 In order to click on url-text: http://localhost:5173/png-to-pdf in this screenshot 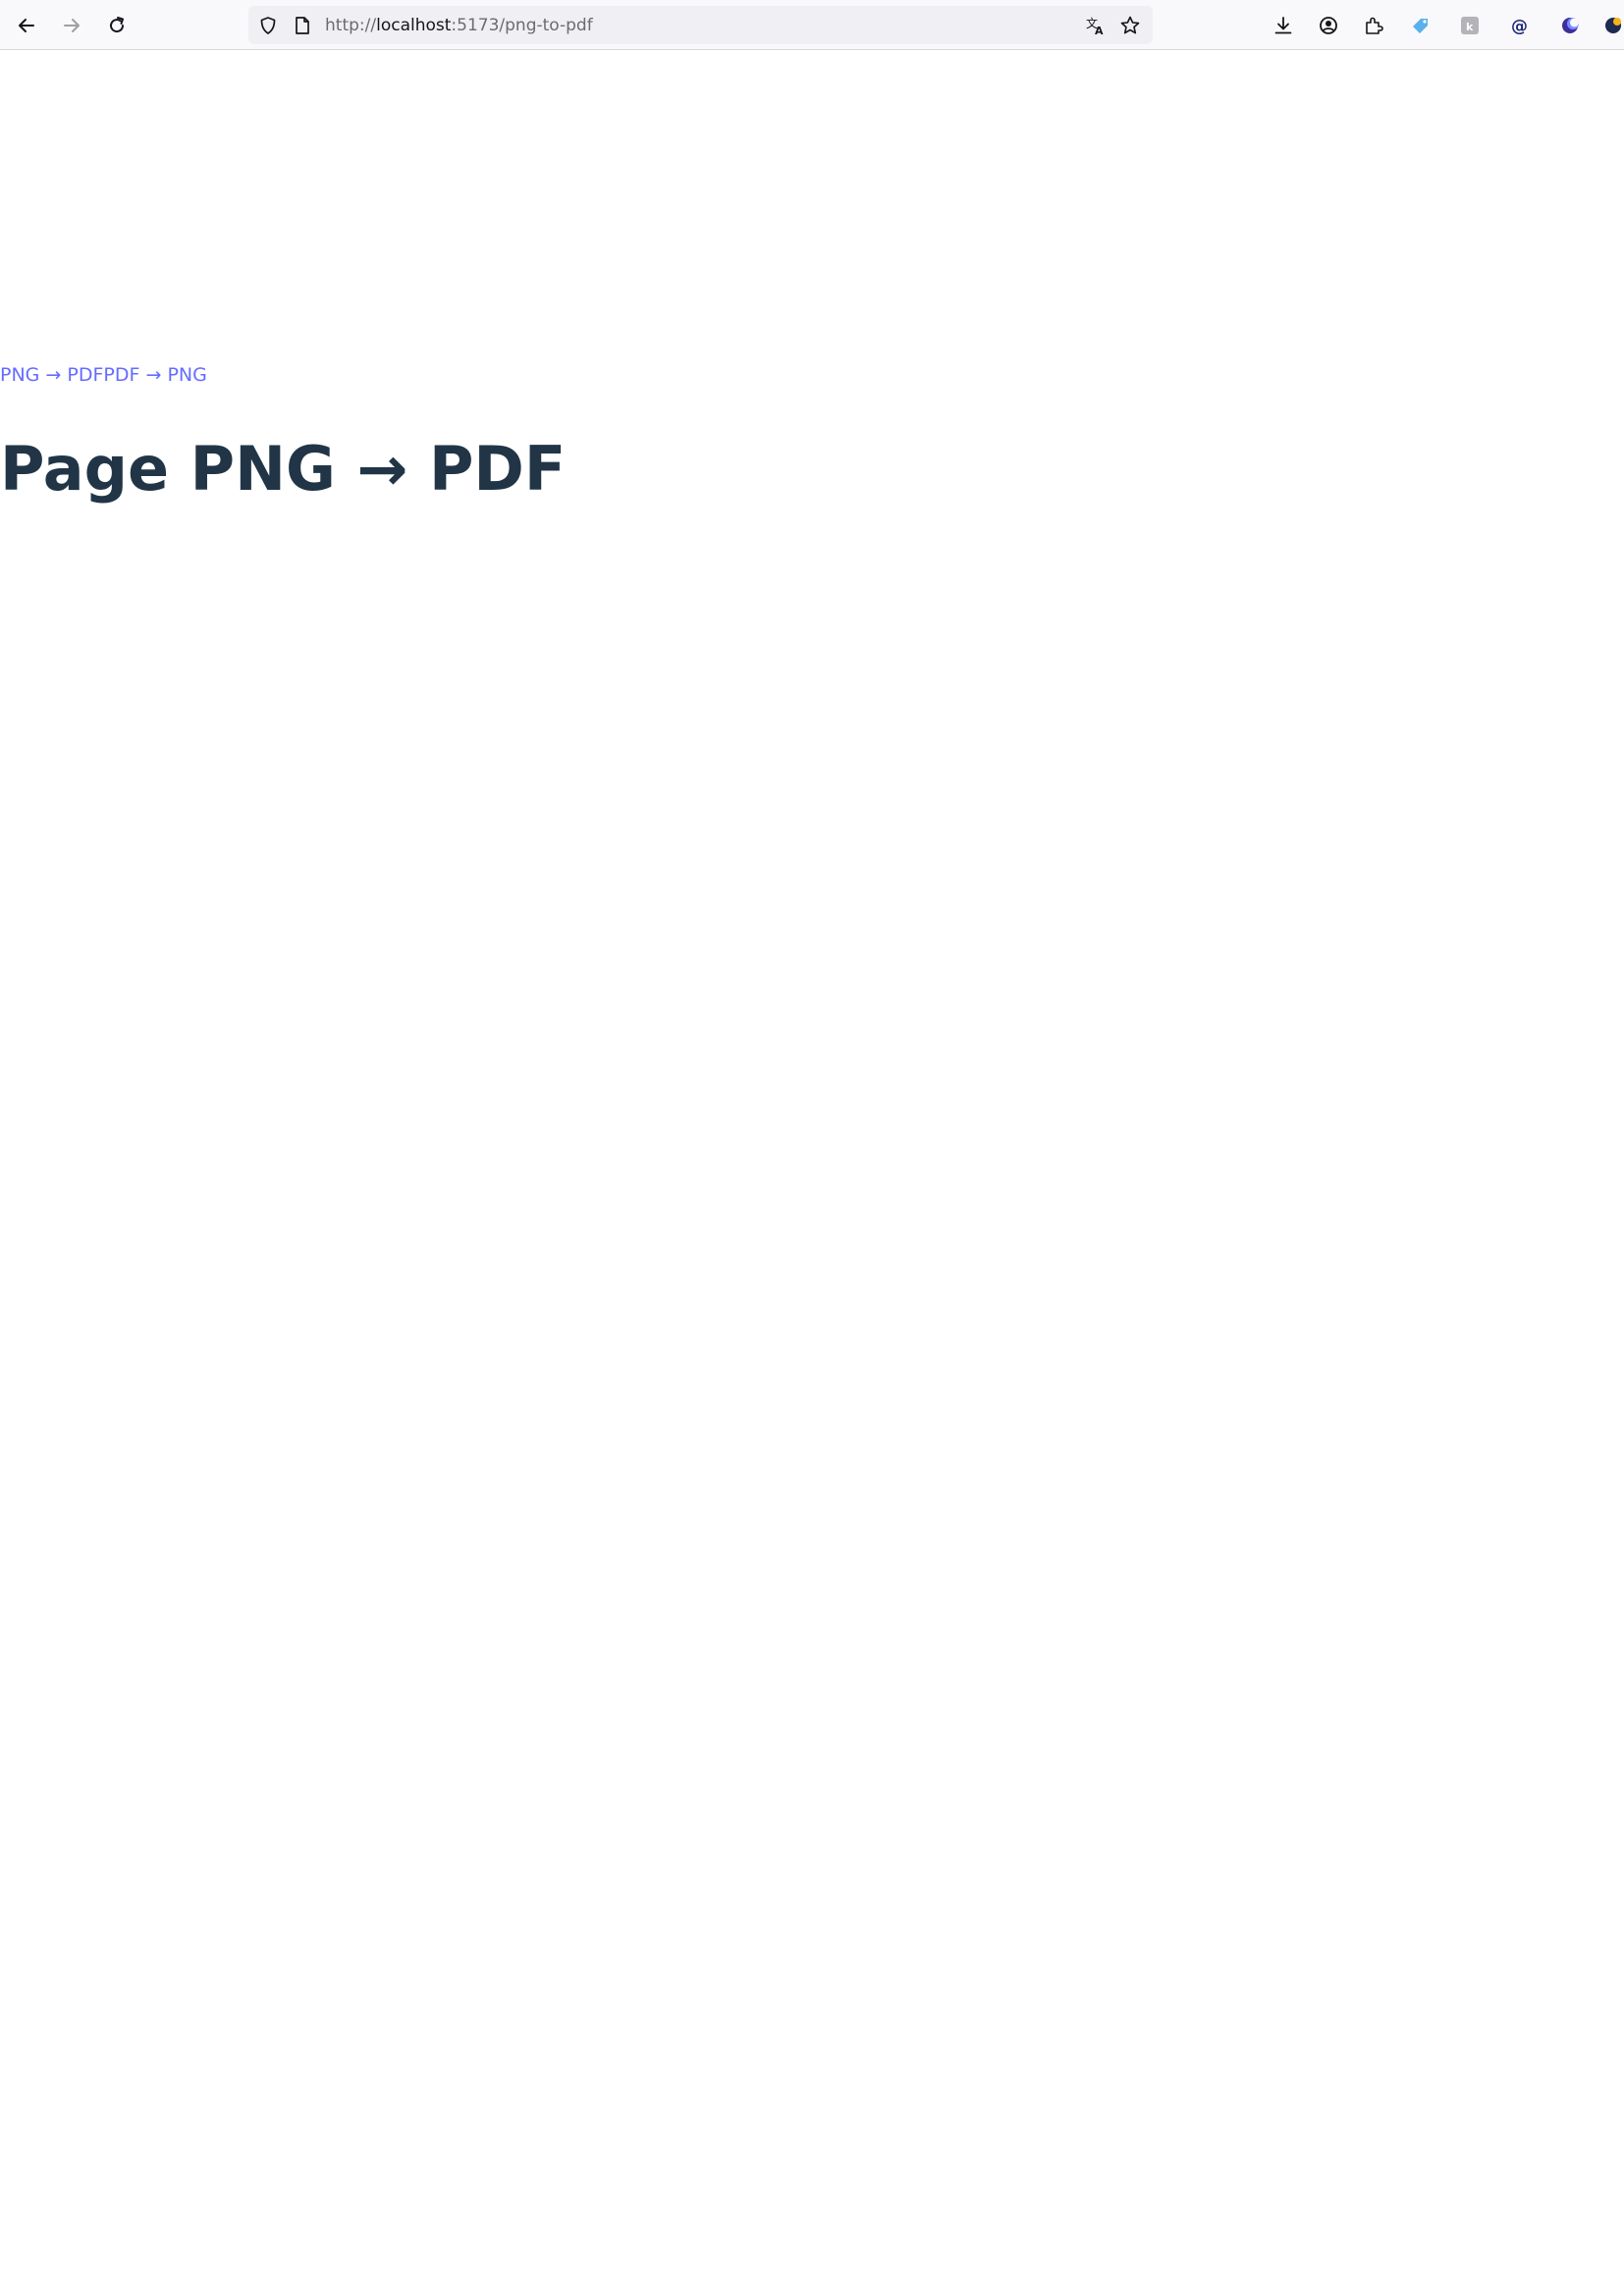, I will do `click(459, 25)`.